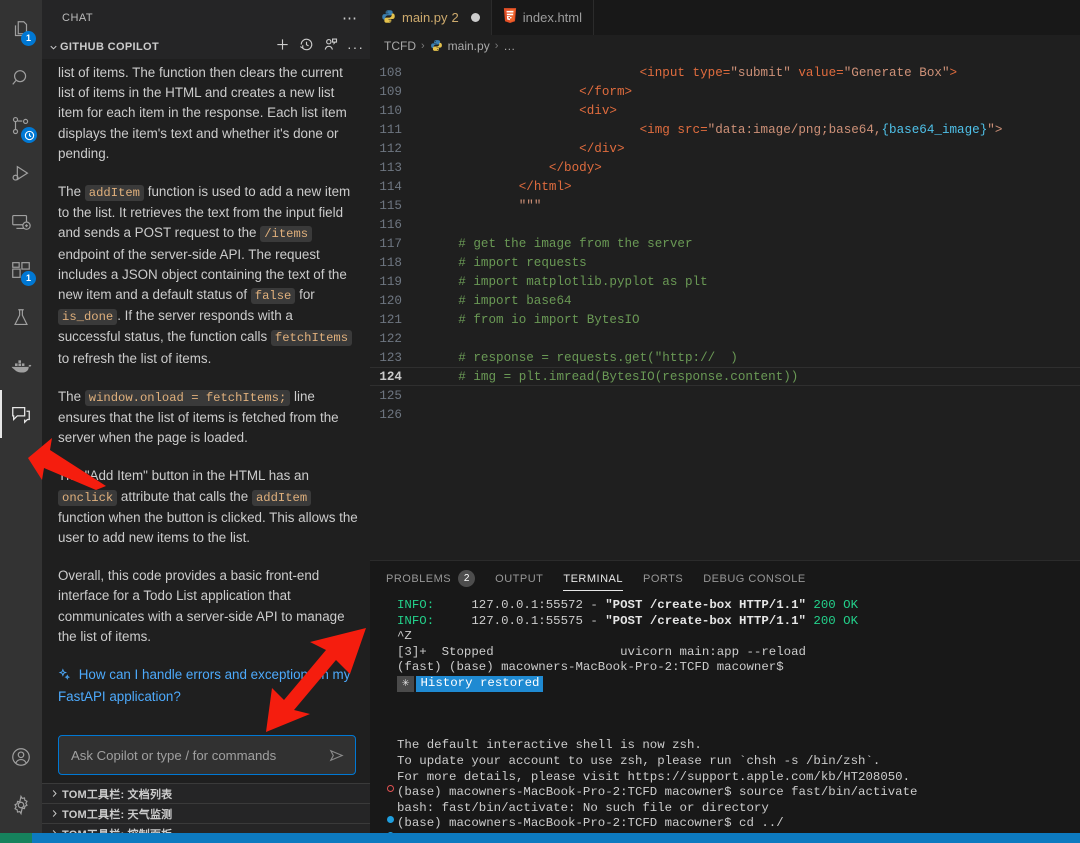 The width and height of the screenshot is (1080, 843). I want to click on editor-tab-dirty-indicator, so click(475, 17).